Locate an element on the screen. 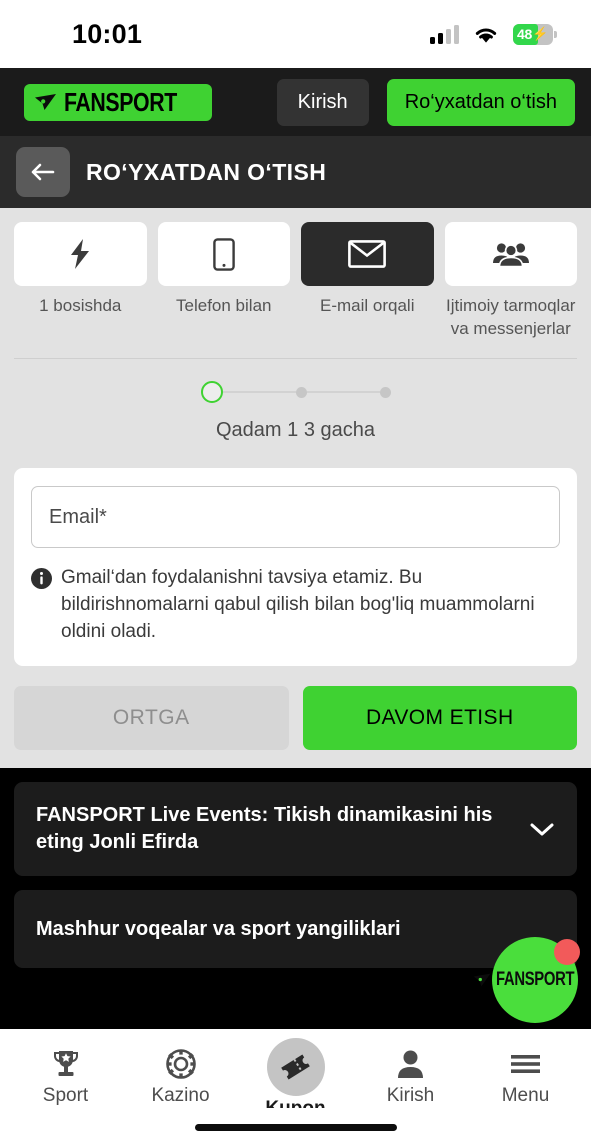  envelope-icon is located at coordinates (367, 254).